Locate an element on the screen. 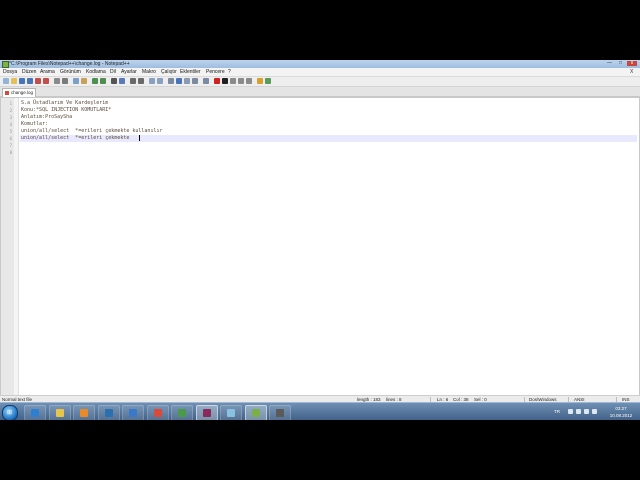 This screenshot has height=480, width=640. sniffer-icon is located at coordinates (231, 413).